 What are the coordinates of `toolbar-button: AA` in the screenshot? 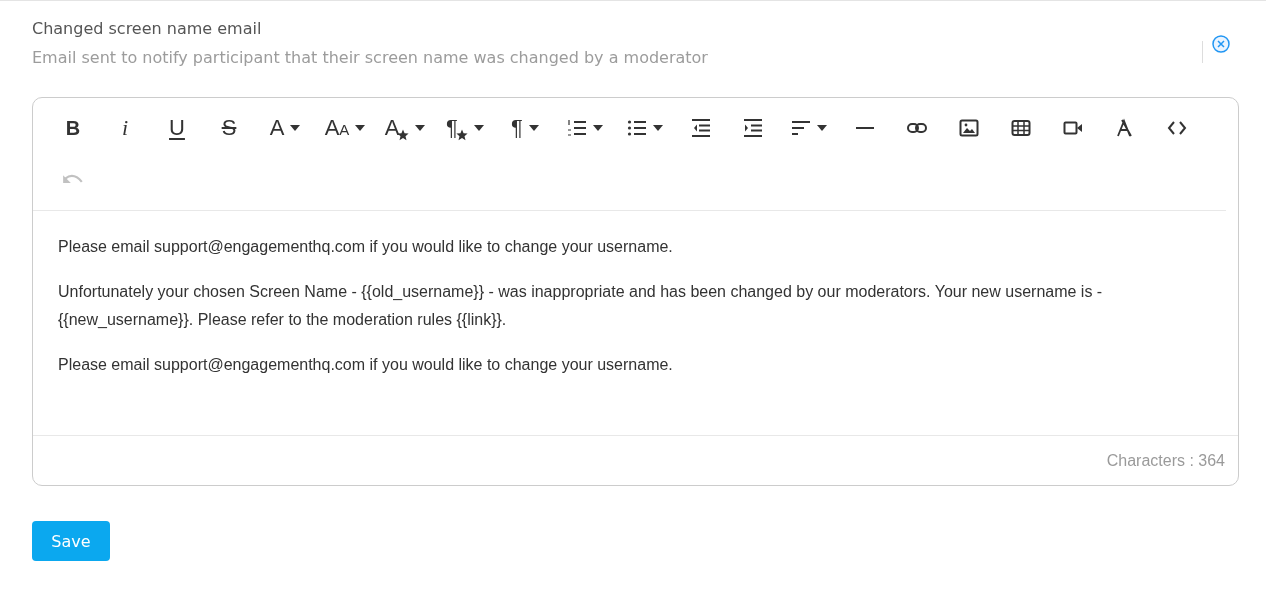 It's located at (345, 128).